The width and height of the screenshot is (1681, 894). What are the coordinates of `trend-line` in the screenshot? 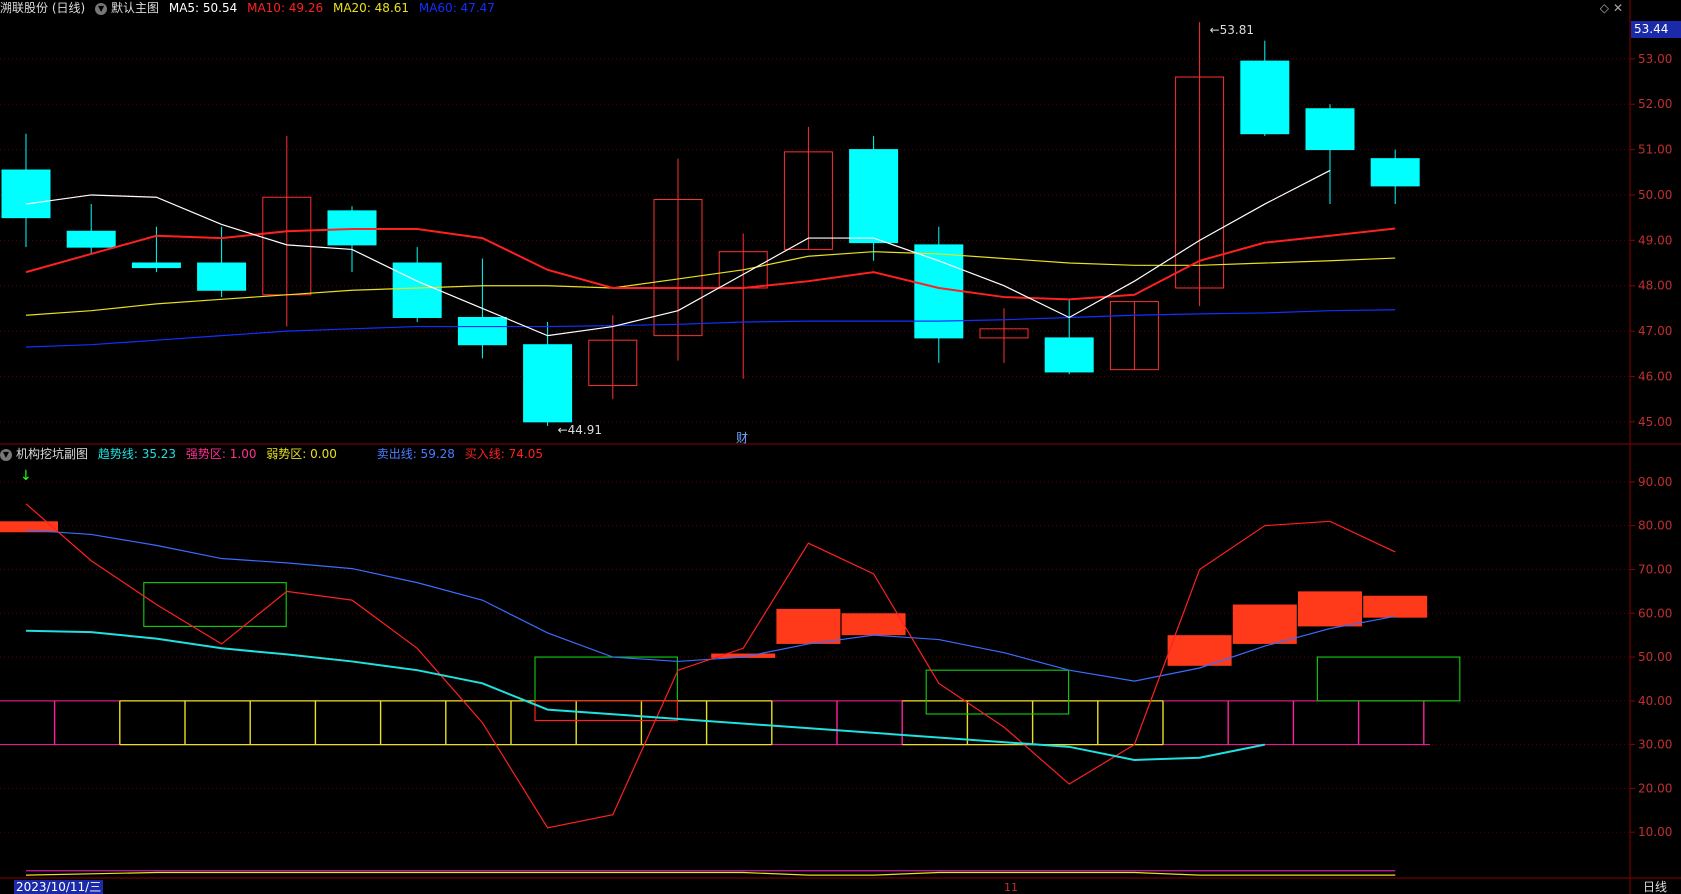 It's located at (645, 695).